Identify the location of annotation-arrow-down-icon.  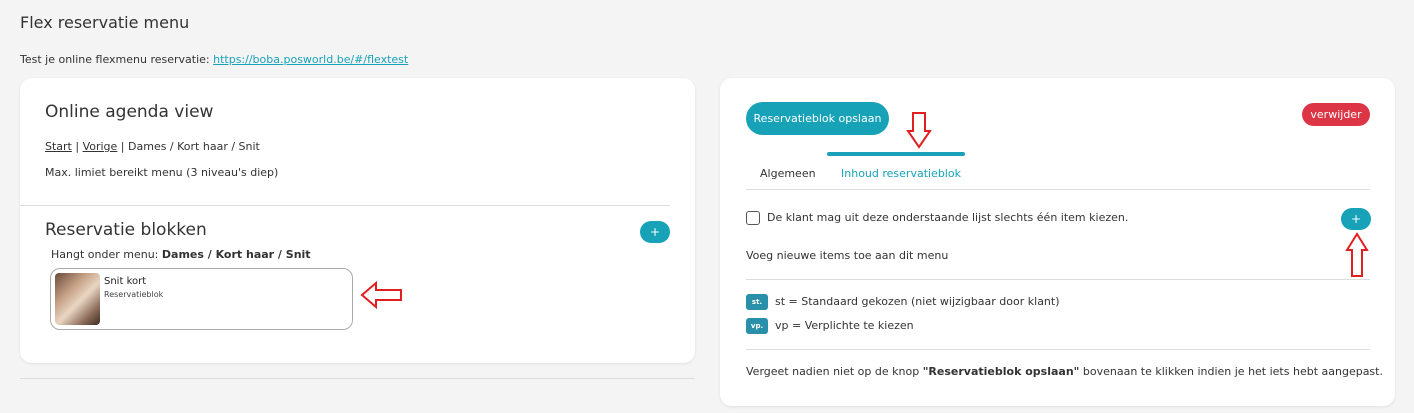
(919, 130).